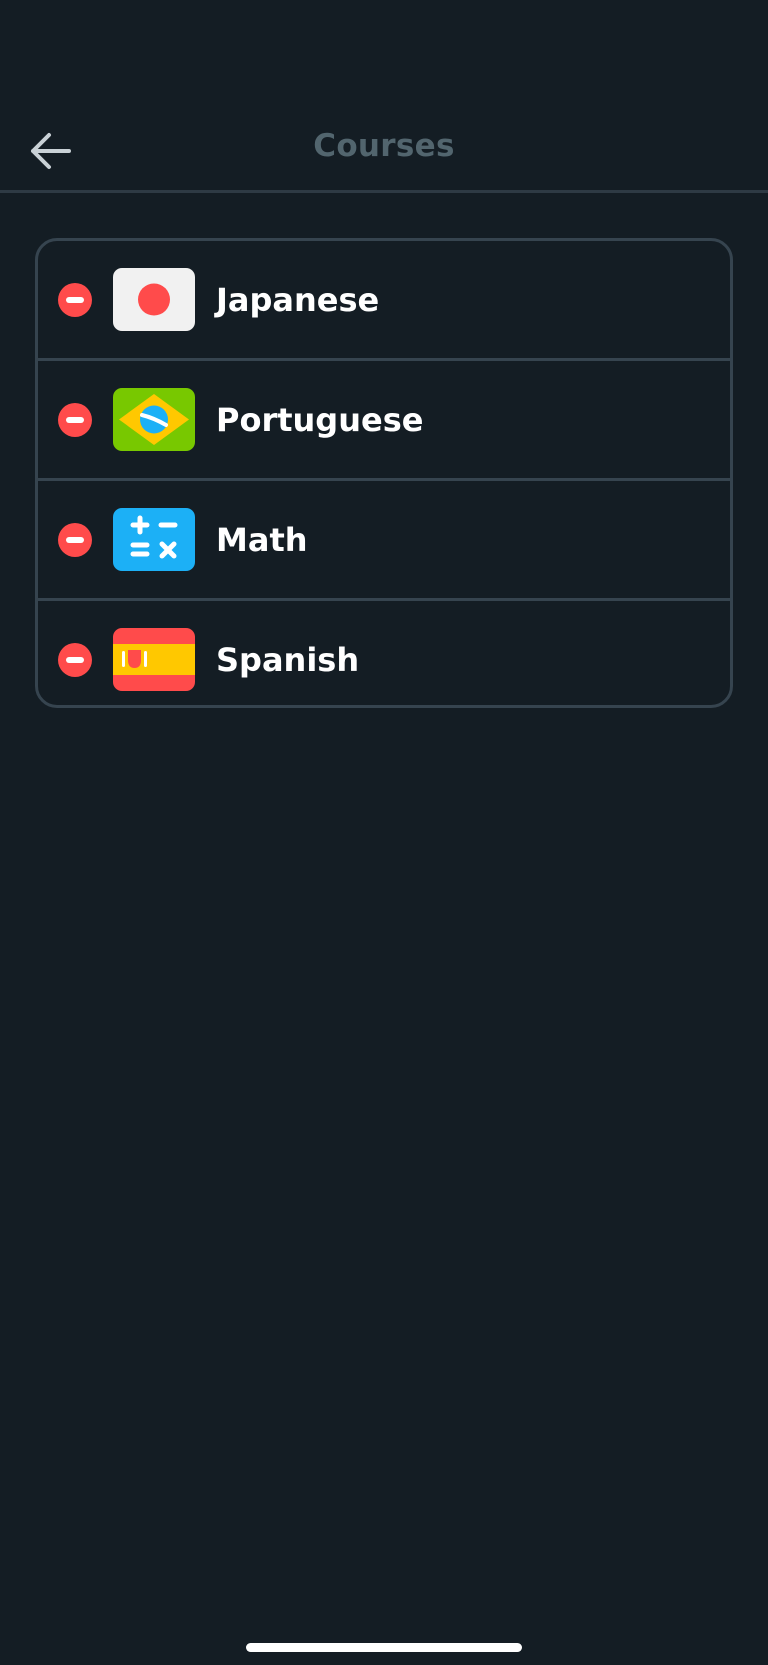 This screenshot has height=1665, width=768. I want to click on remove-spanish-button, so click(75, 659).